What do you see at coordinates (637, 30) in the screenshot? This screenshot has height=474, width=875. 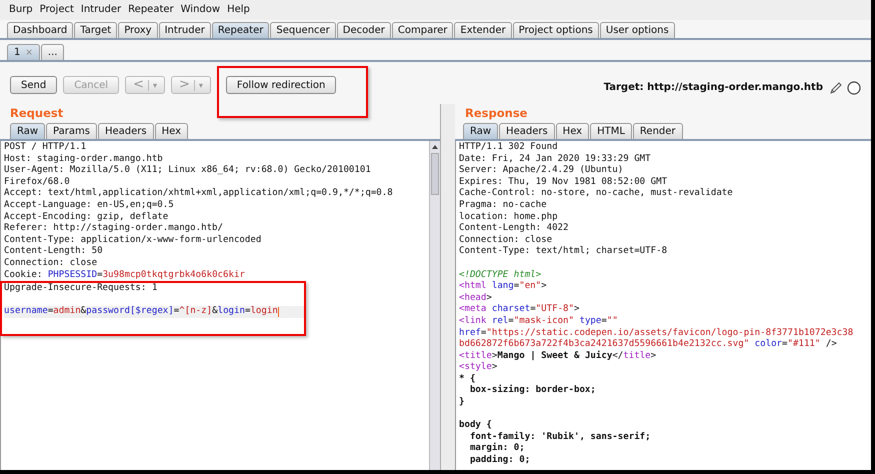 I see `main-tab: User options` at bounding box center [637, 30].